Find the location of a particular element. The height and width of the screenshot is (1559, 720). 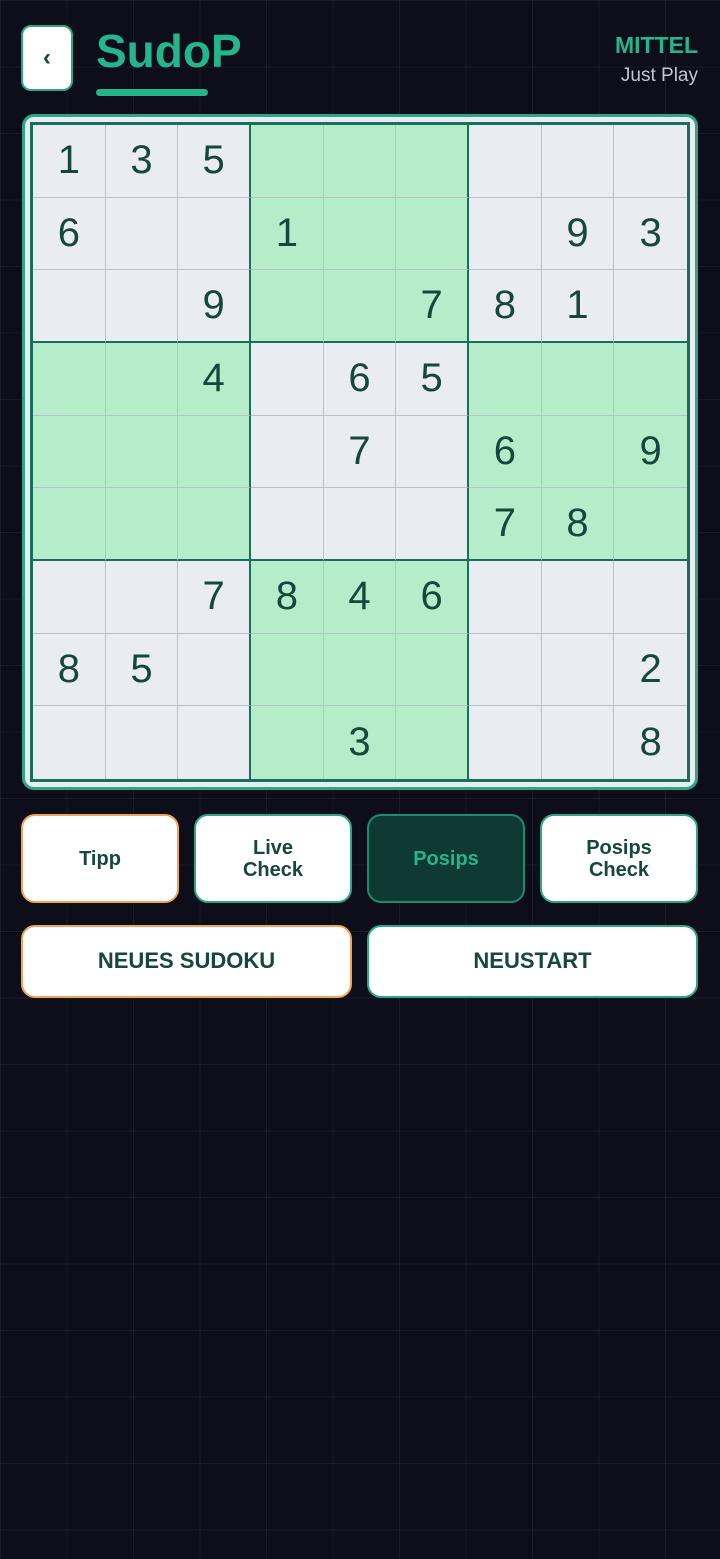

cell-r3-c2 is located at coordinates (142, 306).